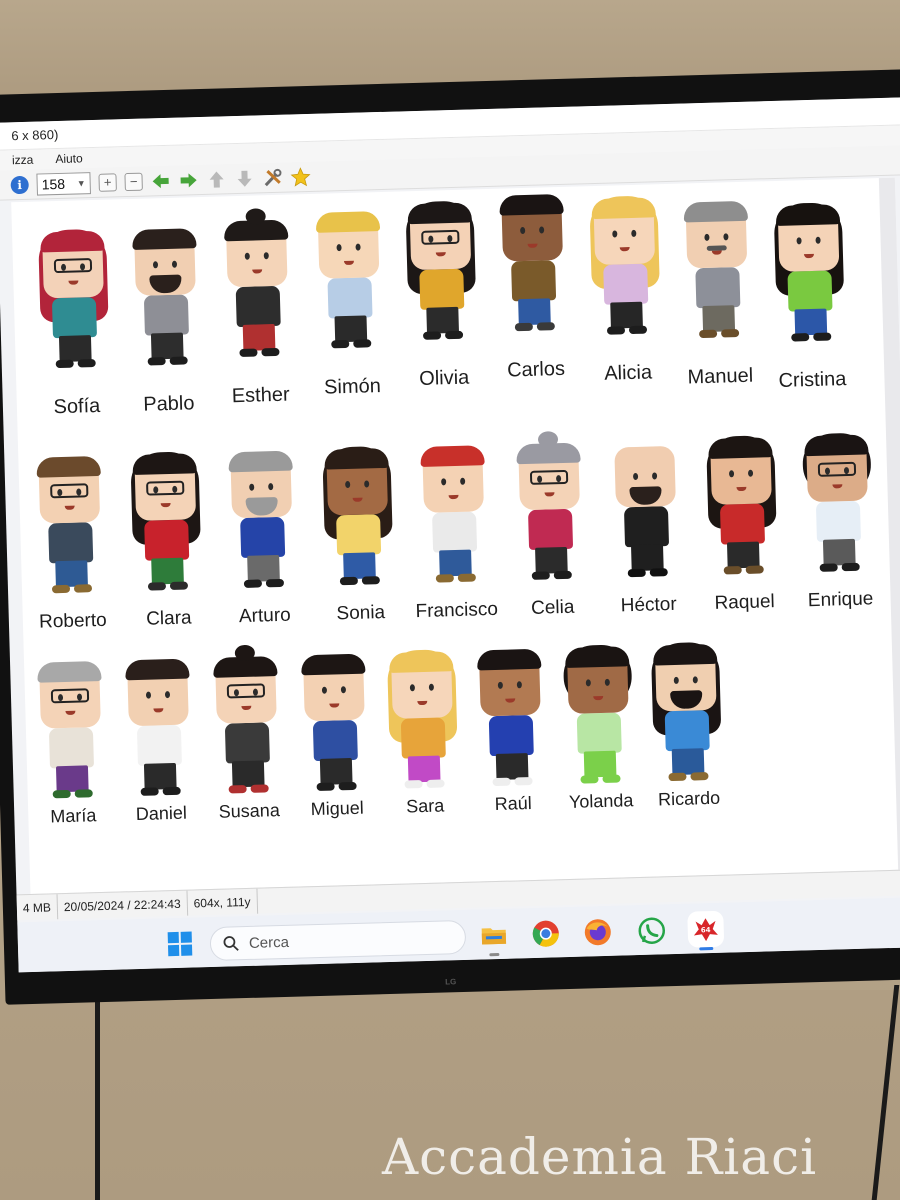 The image size is (900, 1200). Describe the element at coordinates (840, 600) in the screenshot. I see `character-name-label: Enrique` at that location.